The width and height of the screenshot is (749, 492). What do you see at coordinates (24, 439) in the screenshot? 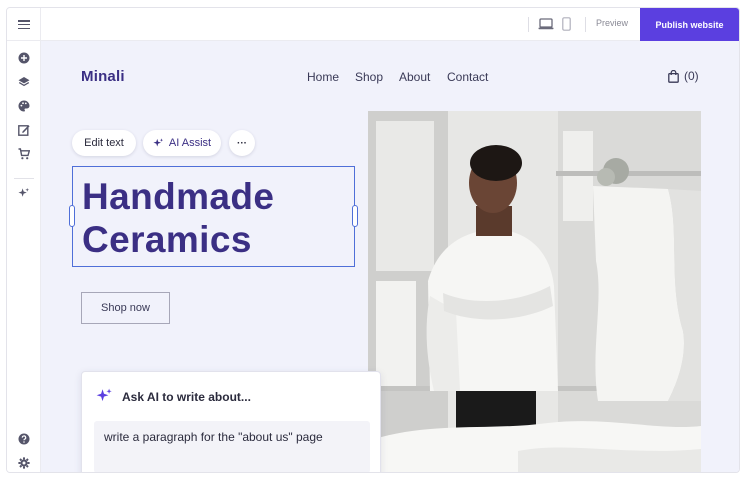
I see `help-icon` at bounding box center [24, 439].